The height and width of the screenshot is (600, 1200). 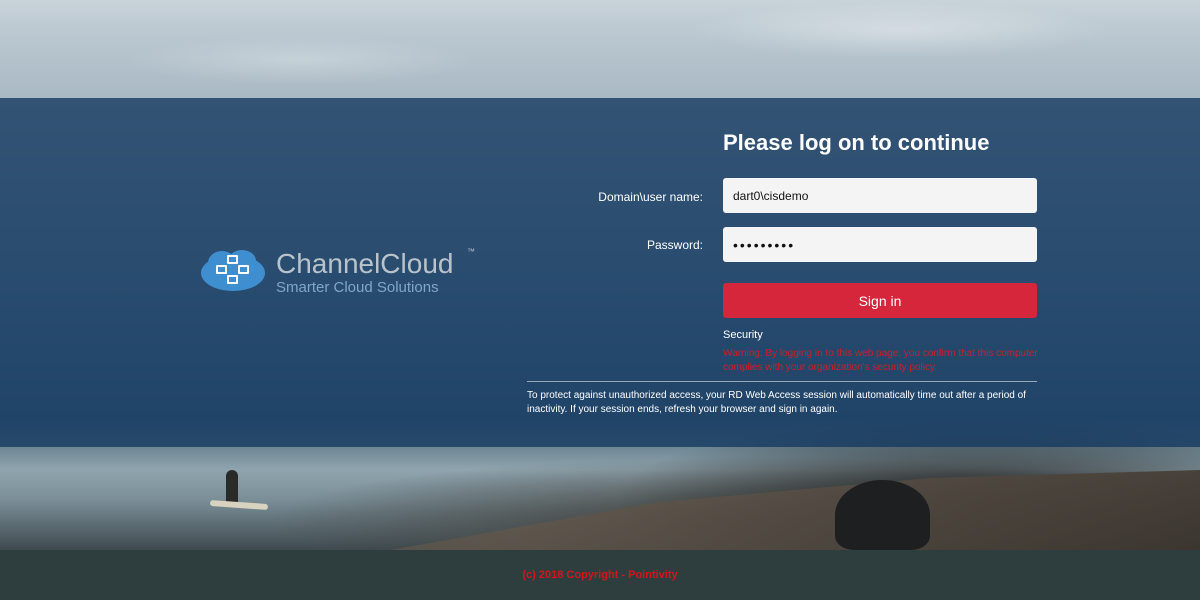 I want to click on logo-tagline: Smarter Cloud Solutions, so click(x=357, y=287).